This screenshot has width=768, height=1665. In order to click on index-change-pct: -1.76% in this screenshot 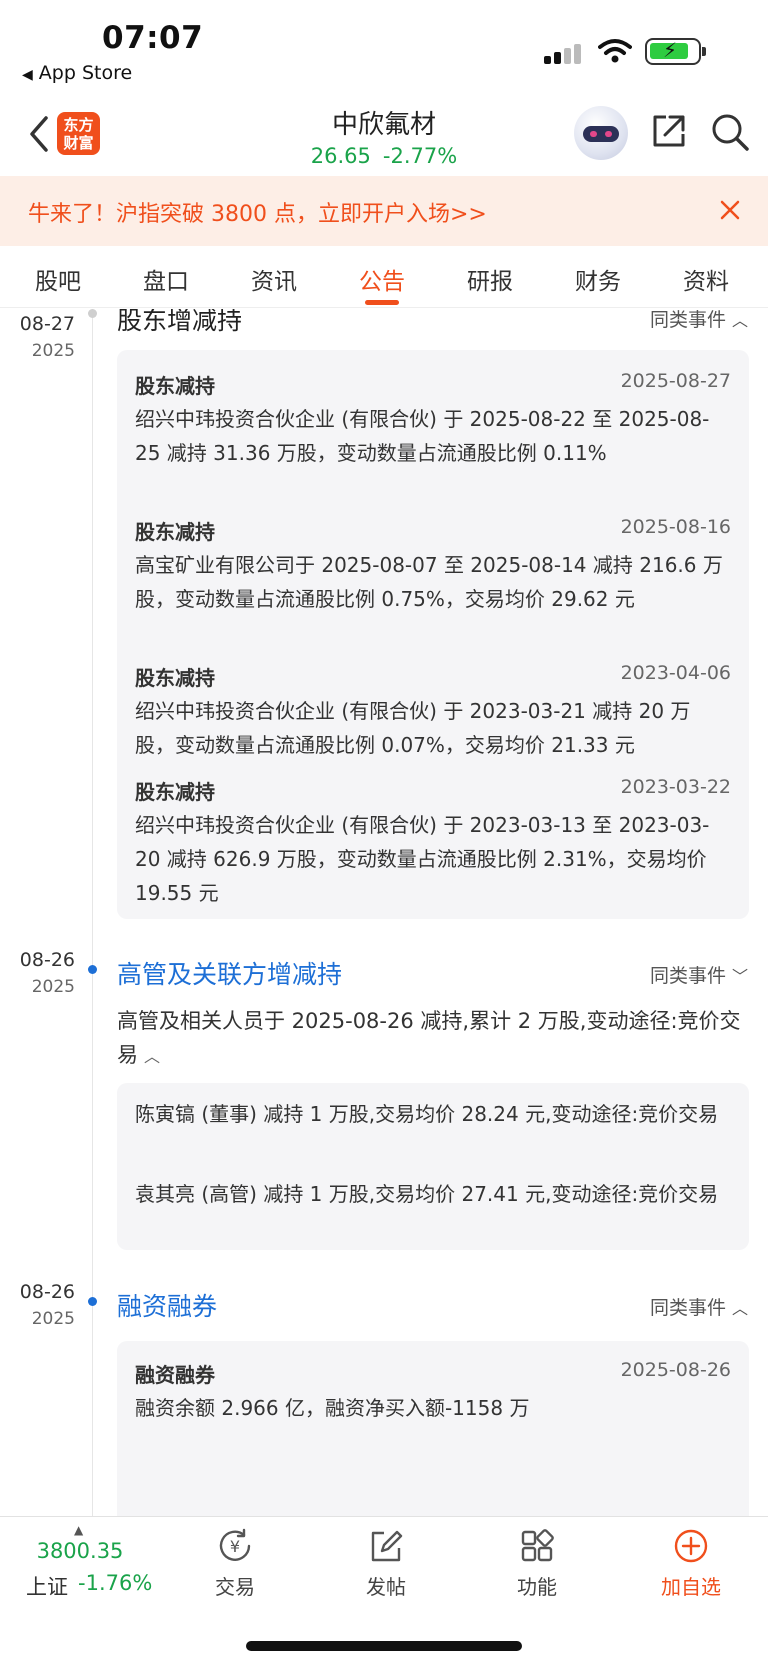, I will do `click(115, 1583)`.